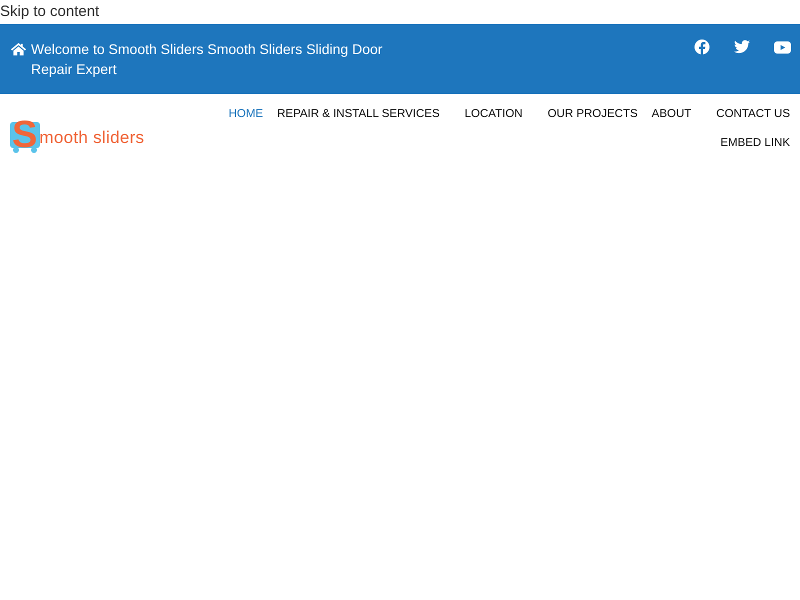  What do you see at coordinates (207, 59) in the screenshot?
I see `welcome-text: Welcome to Smooth Sliders Smooth Sliders Sliding Door Repair Expert` at bounding box center [207, 59].